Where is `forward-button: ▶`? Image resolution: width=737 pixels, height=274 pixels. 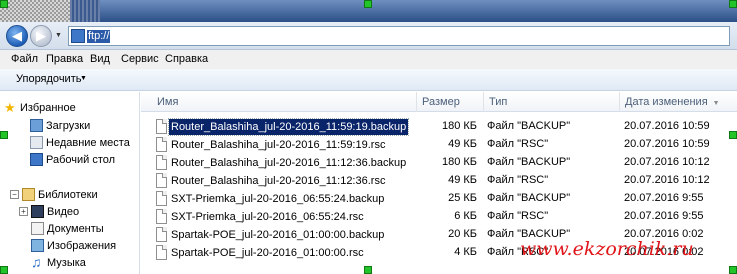
forward-button: ▶ is located at coordinates (41, 36).